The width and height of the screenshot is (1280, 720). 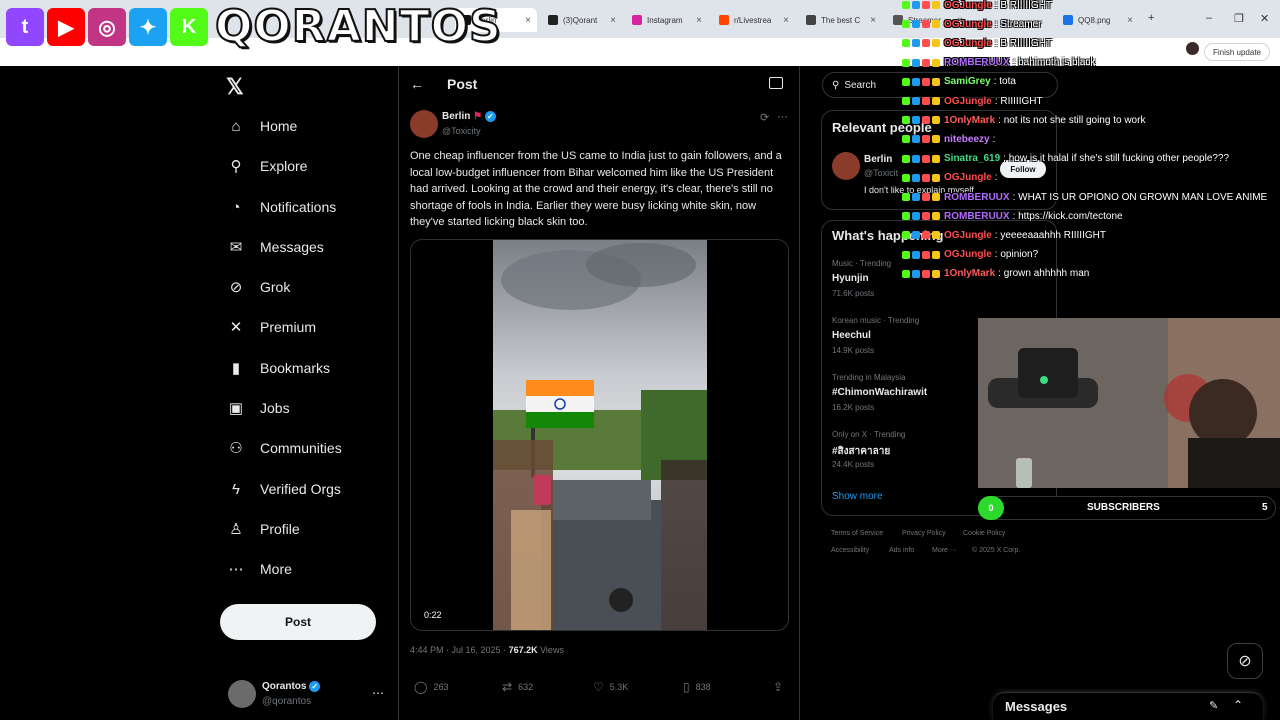 What do you see at coordinates (878, 159) in the screenshot?
I see `relevant-person-name: Berlin` at bounding box center [878, 159].